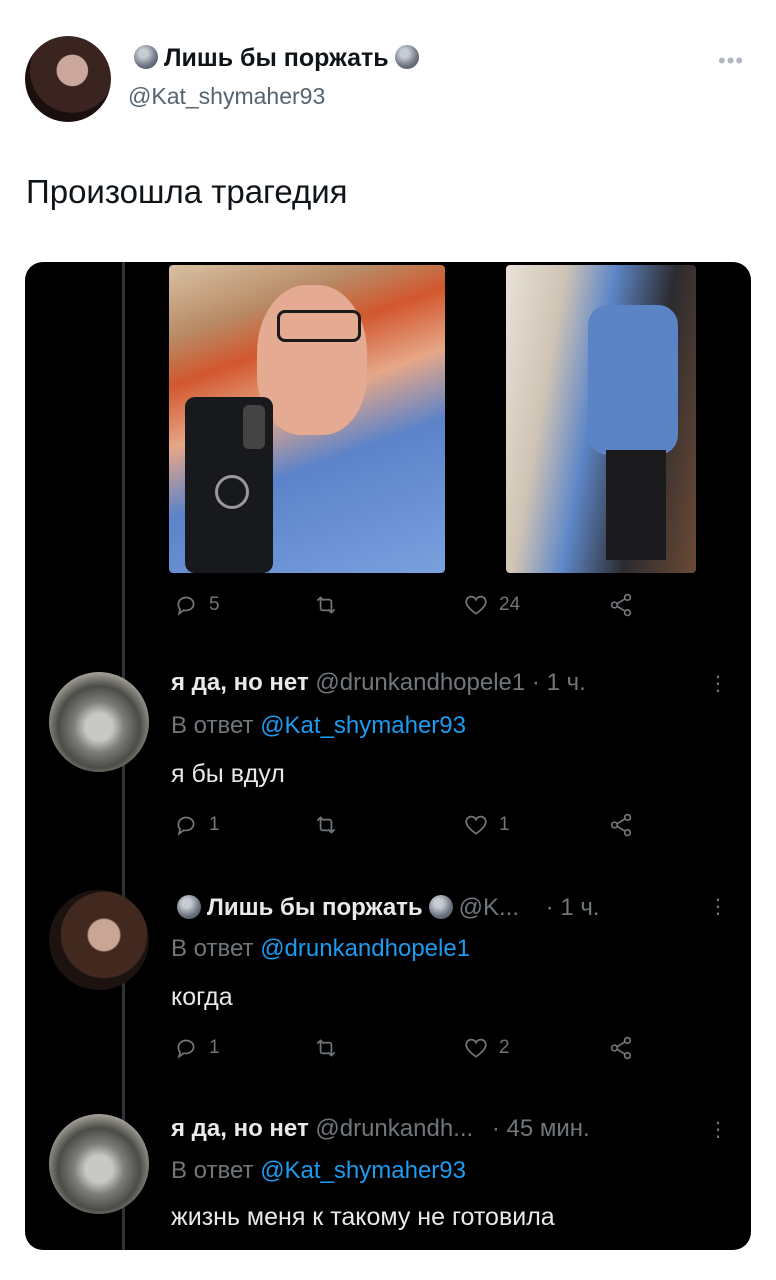 This screenshot has width=776, height=1280. Describe the element at coordinates (633, 380) in the screenshot. I see `hoodie-shape` at that location.